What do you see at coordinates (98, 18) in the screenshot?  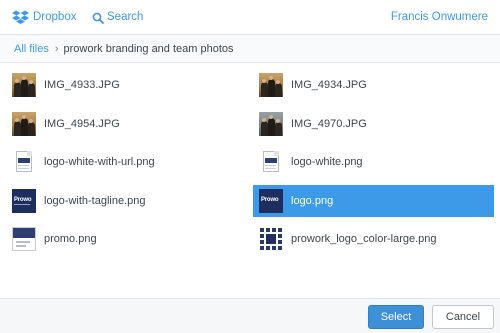 I see `search-icon` at bounding box center [98, 18].